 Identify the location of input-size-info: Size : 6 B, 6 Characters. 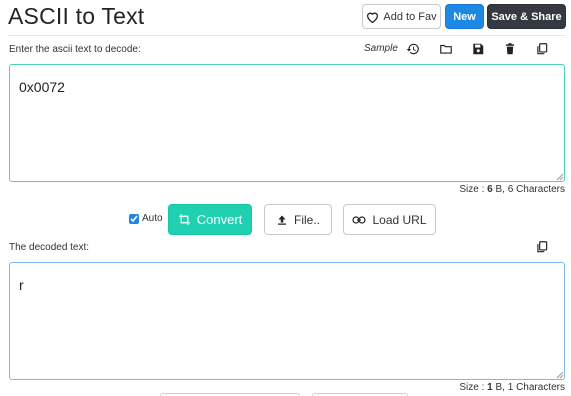
(512, 189).